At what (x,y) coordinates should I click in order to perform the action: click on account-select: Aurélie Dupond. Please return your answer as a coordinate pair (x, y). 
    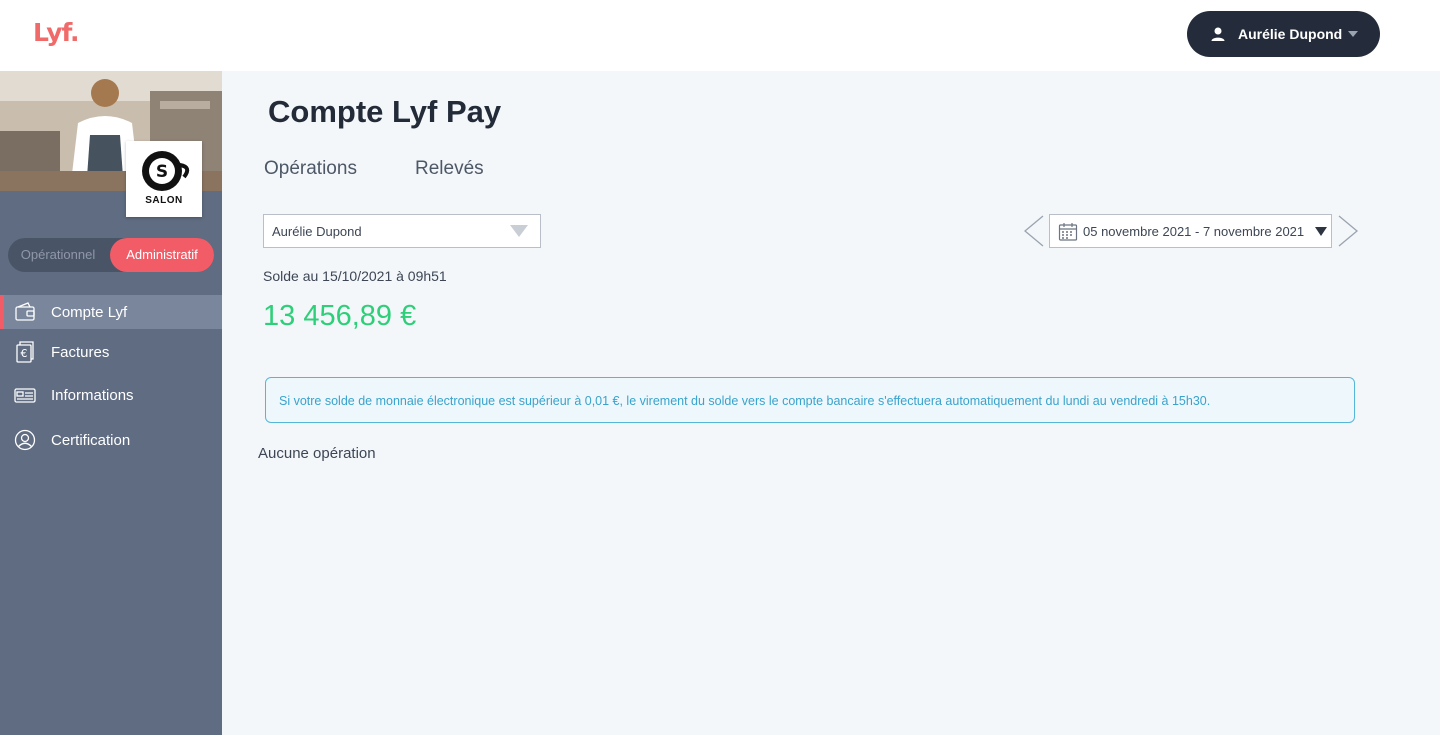
    Looking at the image, I should click on (402, 231).